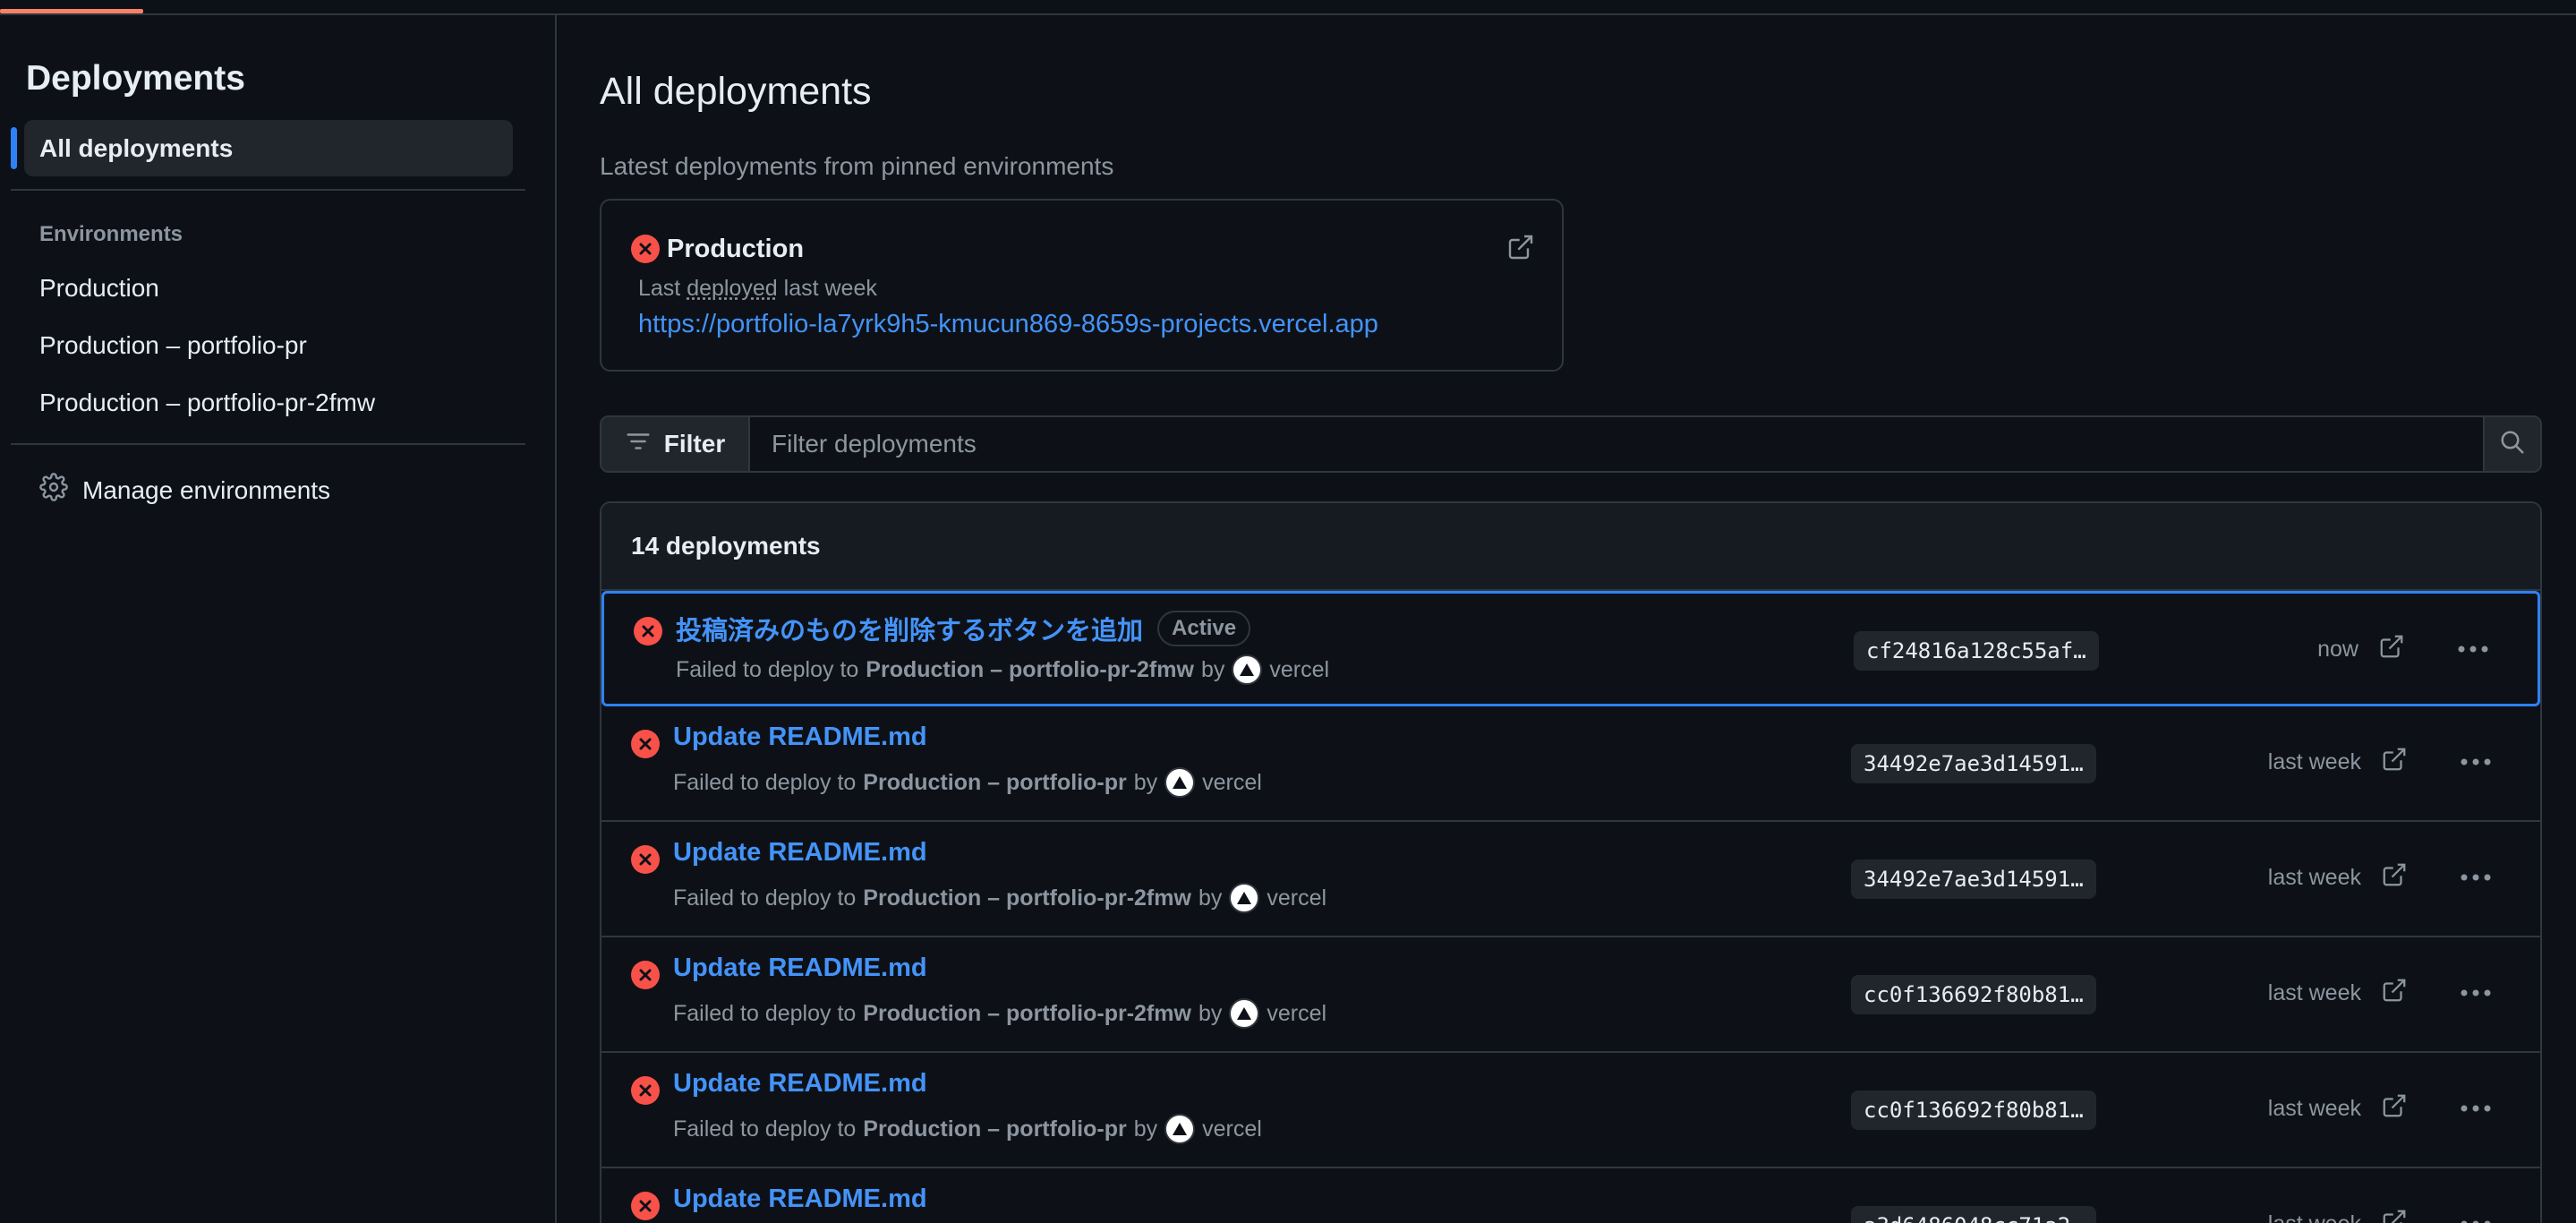  What do you see at coordinates (732, 288) in the screenshot?
I see `deployed-tooltip-trigger: deployed` at bounding box center [732, 288].